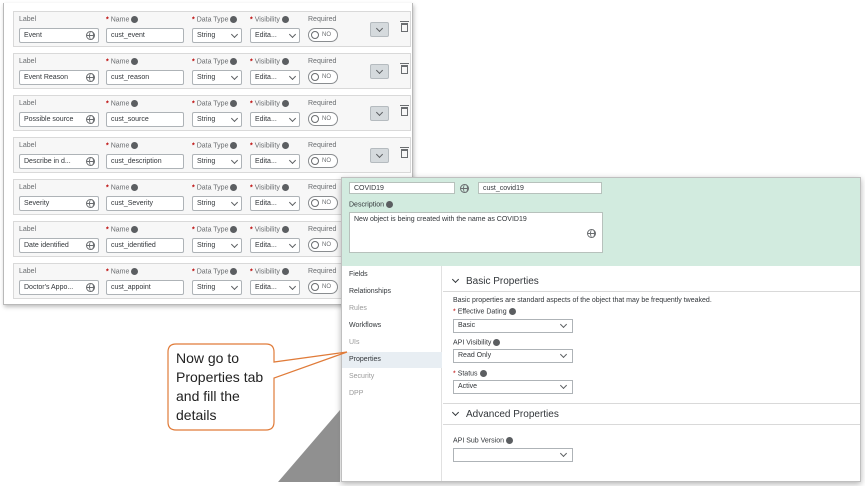  I want to click on name-header: * Name, so click(122, 103).